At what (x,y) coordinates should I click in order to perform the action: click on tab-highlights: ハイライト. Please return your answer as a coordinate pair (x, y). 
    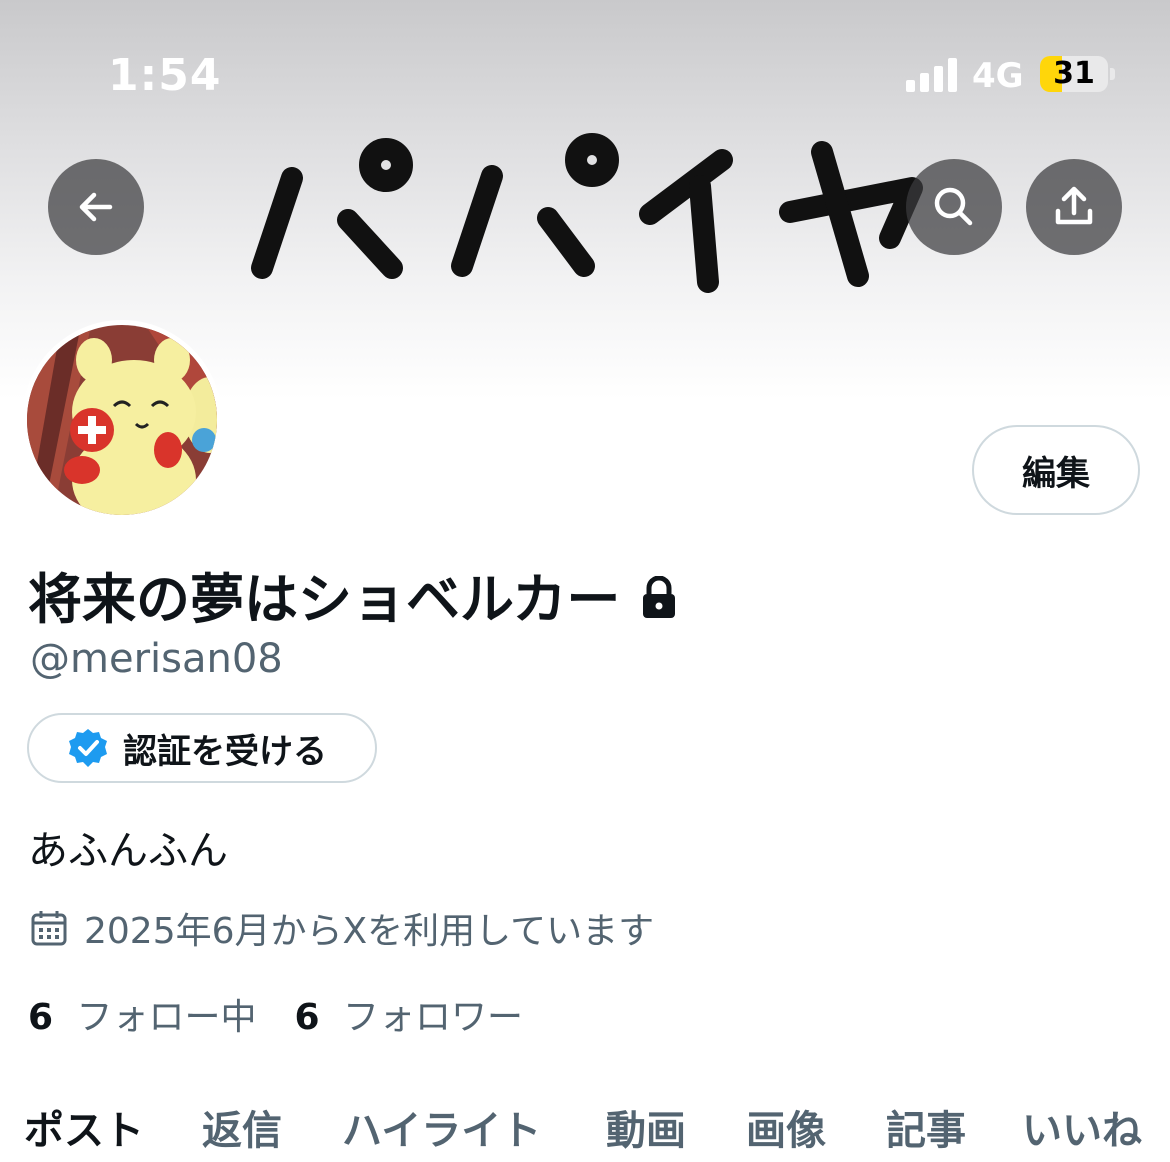
    Looking at the image, I should click on (441, 1127).